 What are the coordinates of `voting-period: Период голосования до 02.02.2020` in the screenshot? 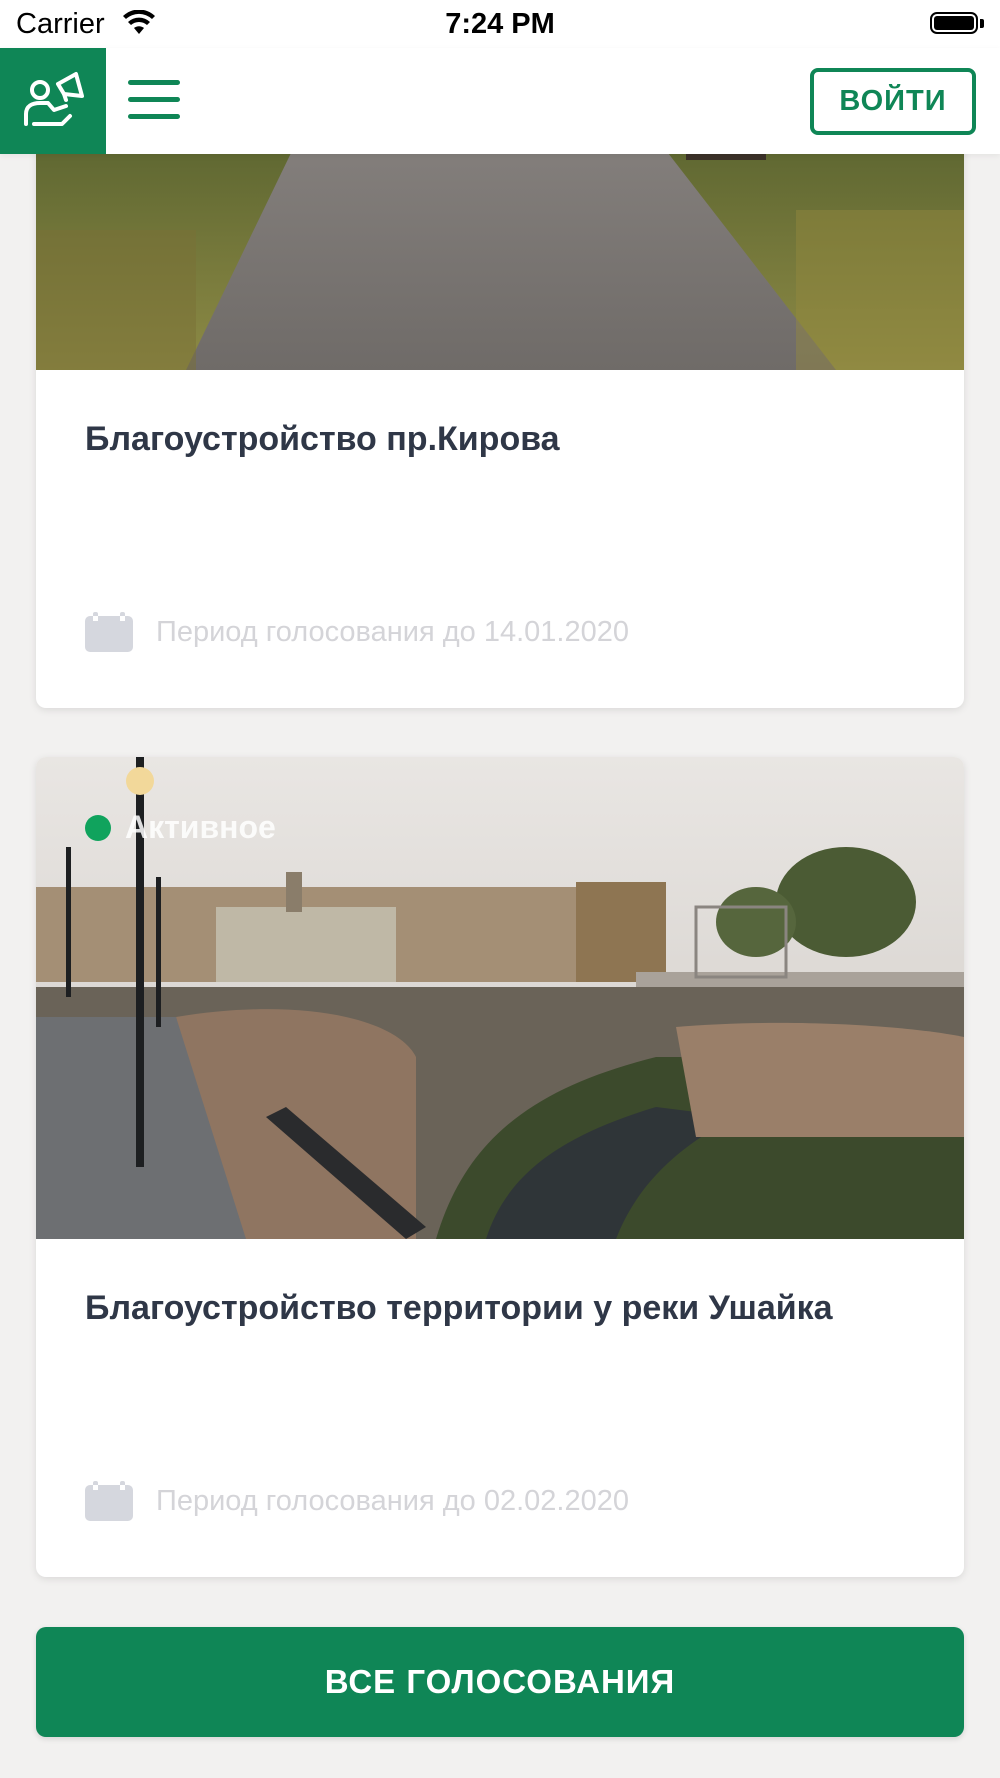 It's located at (357, 1501).